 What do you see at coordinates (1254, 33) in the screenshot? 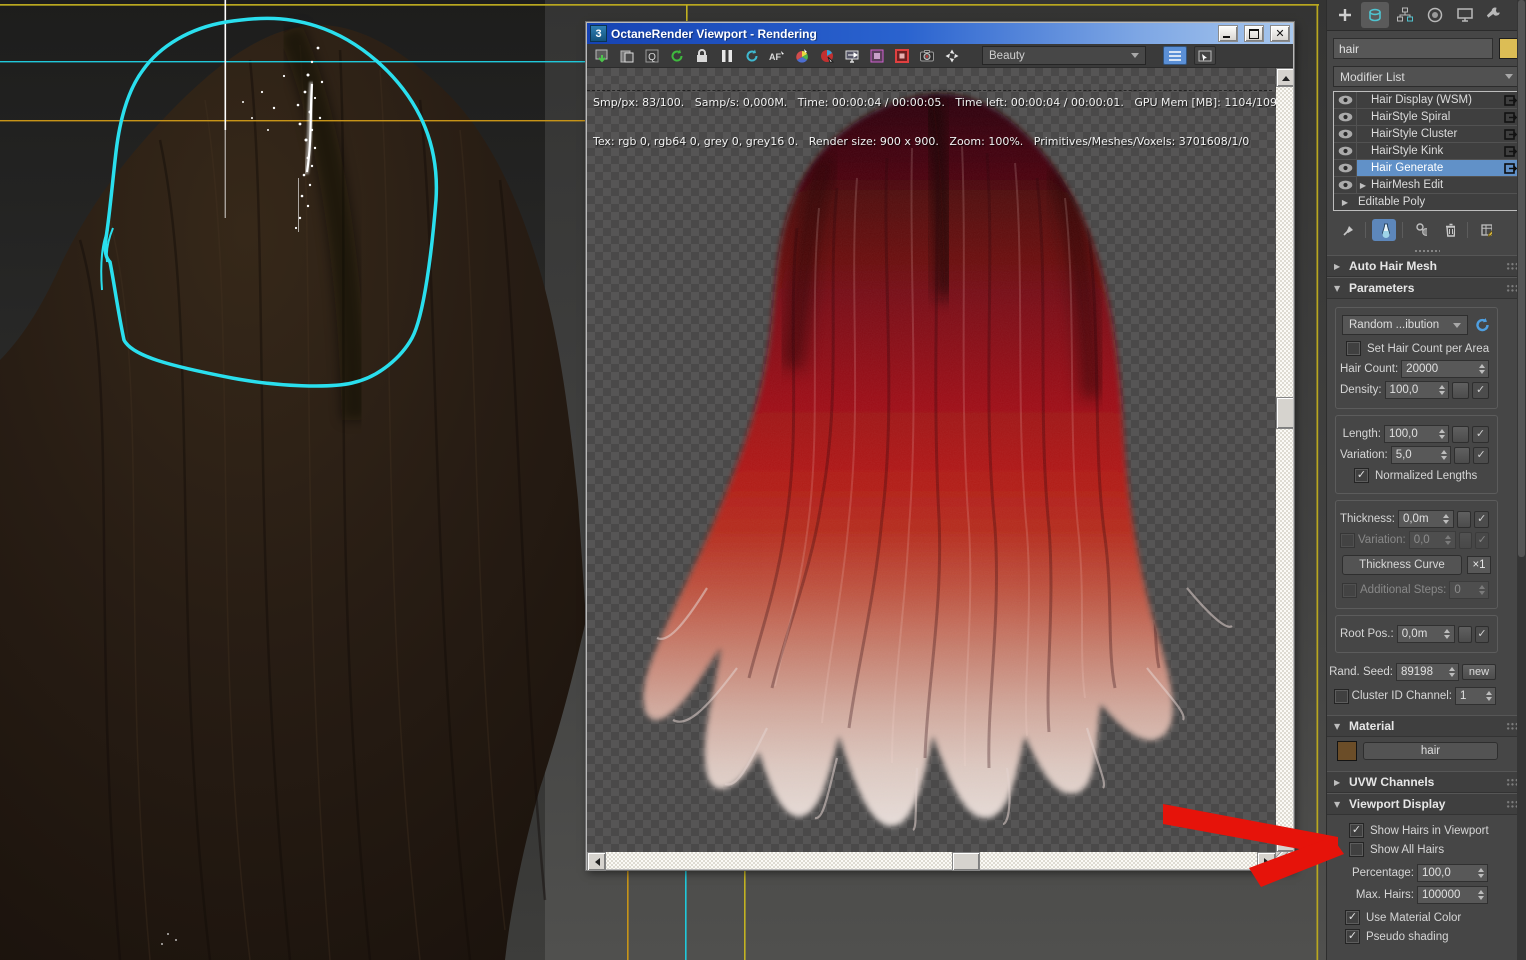
I see `maximize-button` at bounding box center [1254, 33].